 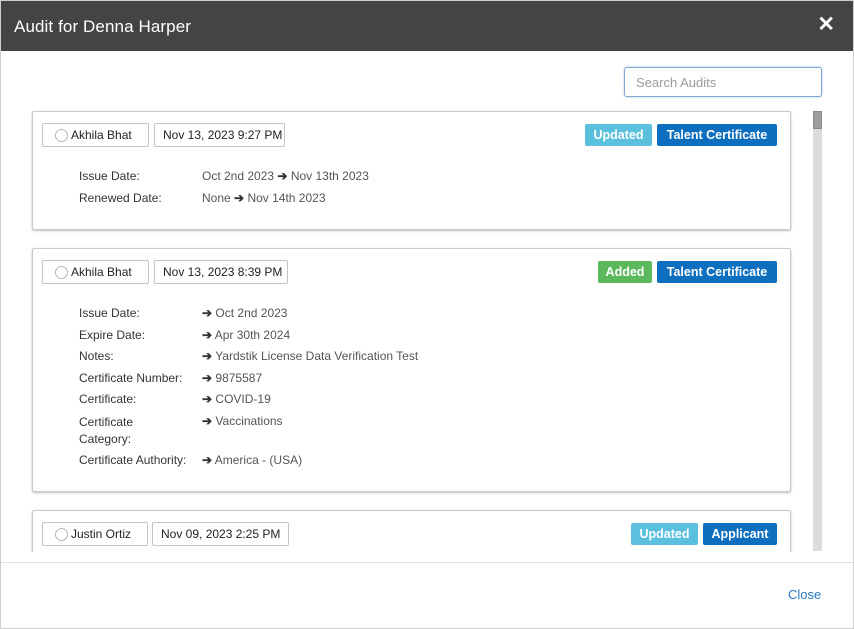 What do you see at coordinates (740, 534) in the screenshot?
I see `type-badge: Applicant` at bounding box center [740, 534].